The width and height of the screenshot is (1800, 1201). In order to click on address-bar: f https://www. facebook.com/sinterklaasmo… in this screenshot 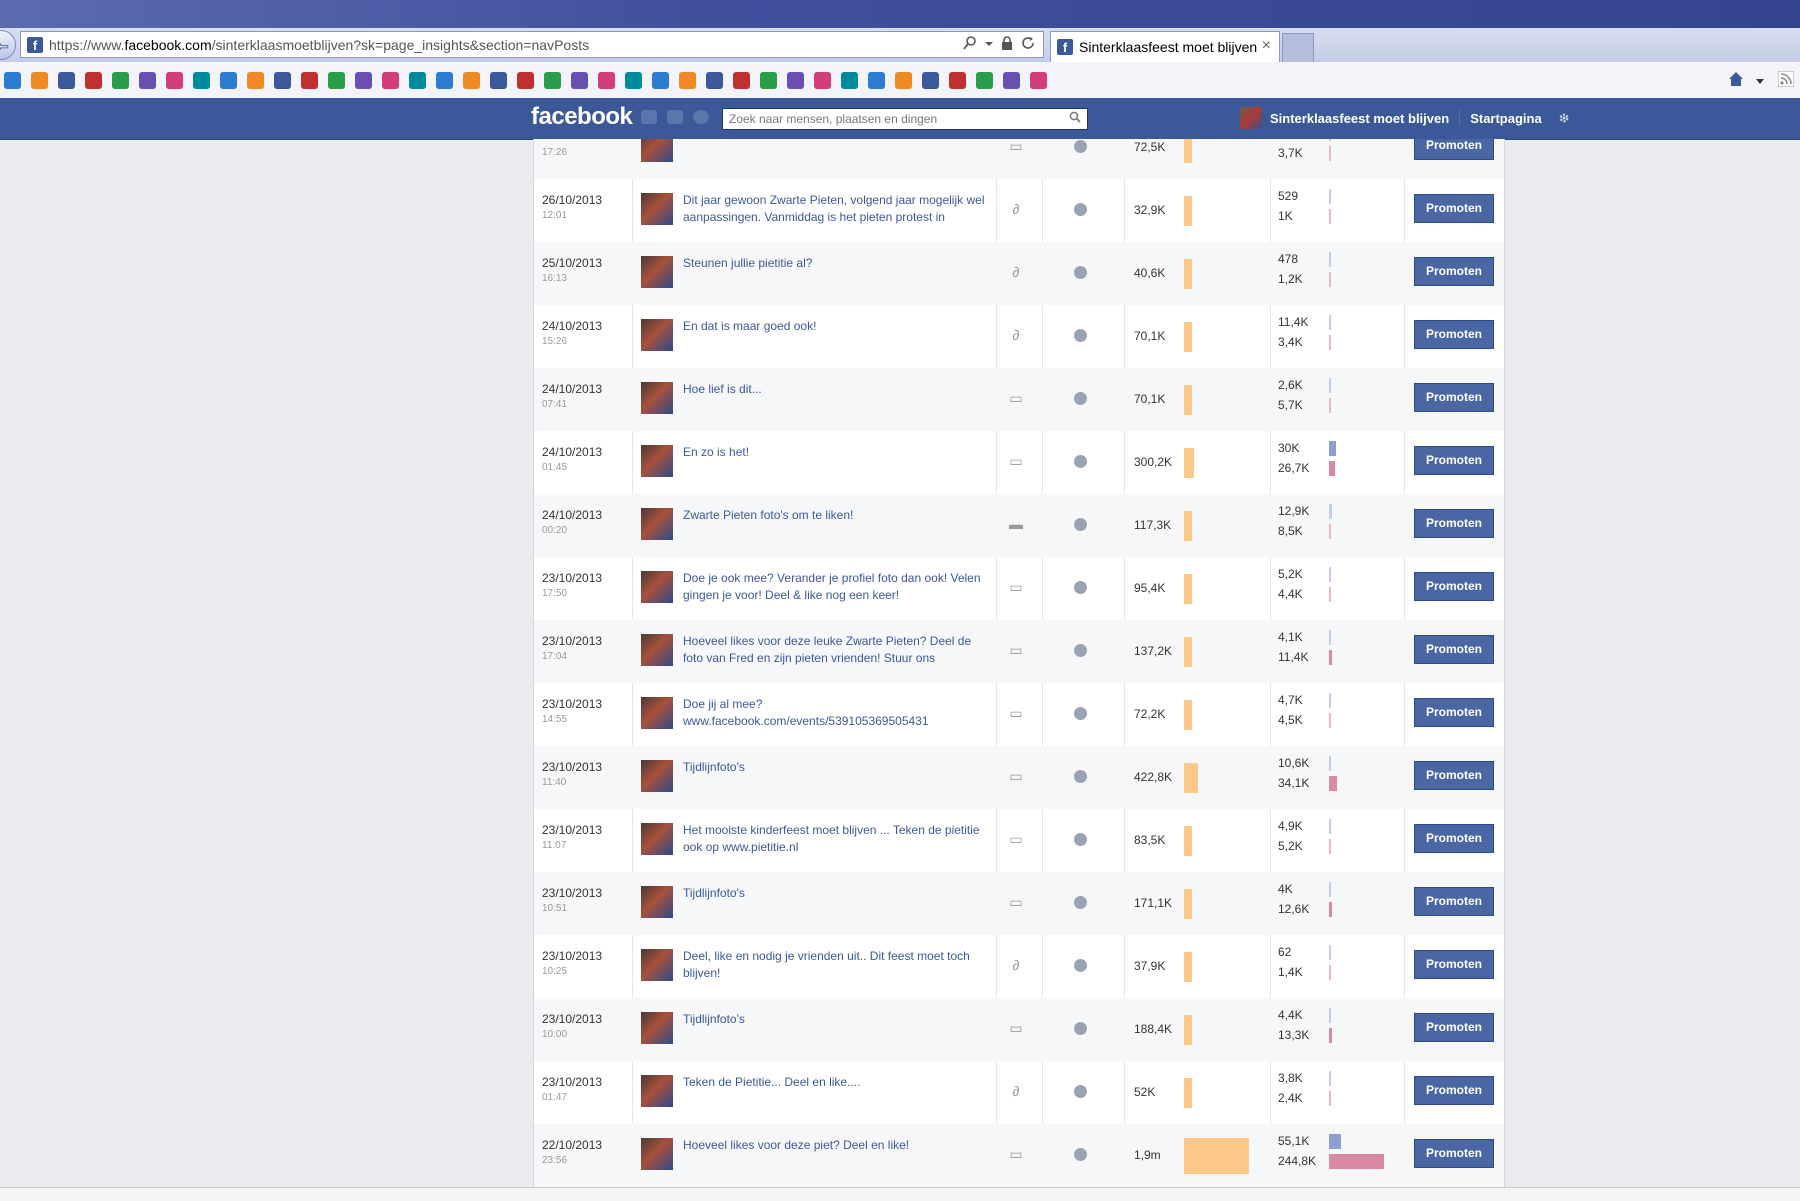, I will do `click(532, 44)`.